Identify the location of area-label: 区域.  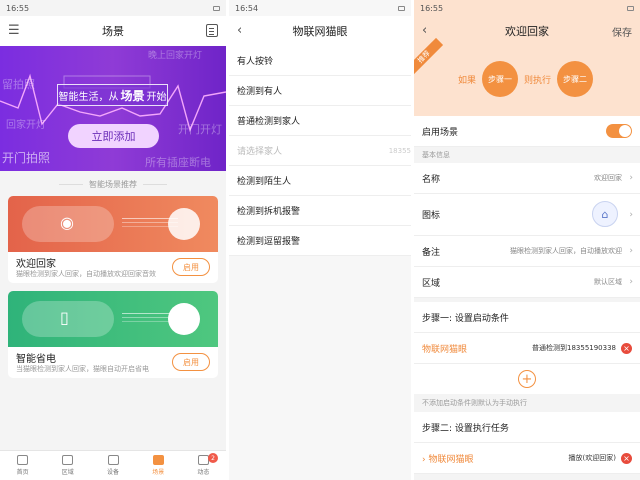
(431, 283).